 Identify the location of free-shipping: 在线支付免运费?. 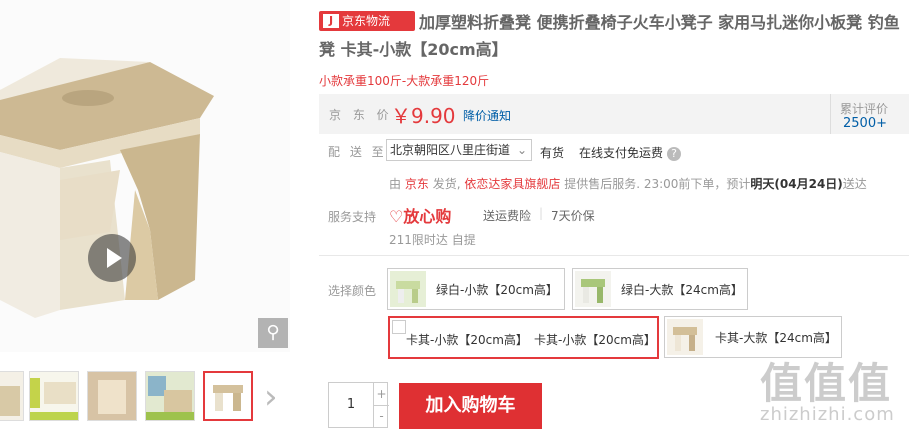
(630, 152).